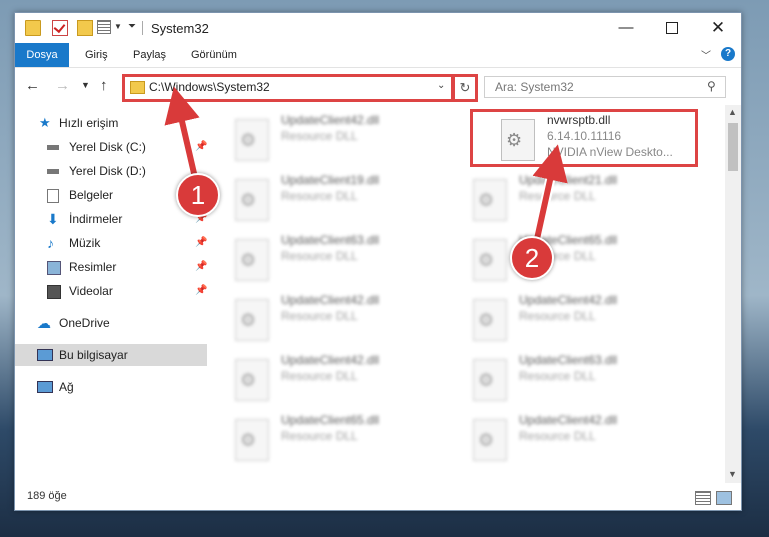  What do you see at coordinates (550, 196) in the screenshot?
I see `arrow-2-body` at bounding box center [550, 196].